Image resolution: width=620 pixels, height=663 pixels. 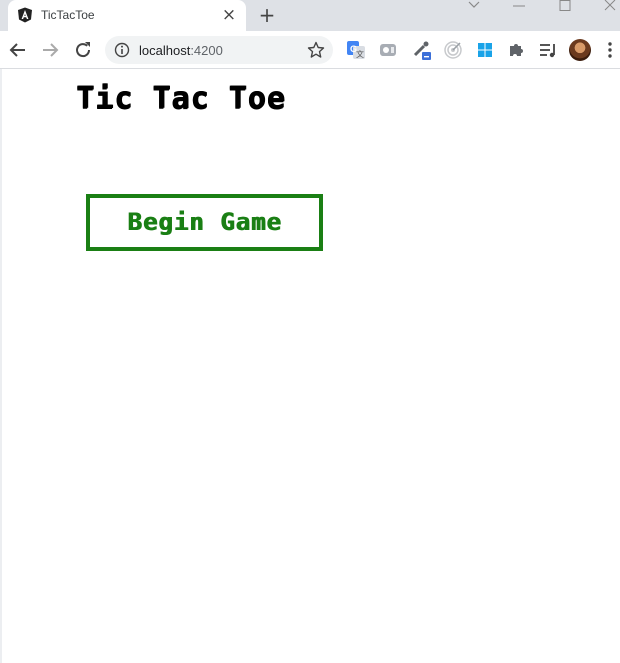 I want to click on windows-icon, so click(x=485, y=50).